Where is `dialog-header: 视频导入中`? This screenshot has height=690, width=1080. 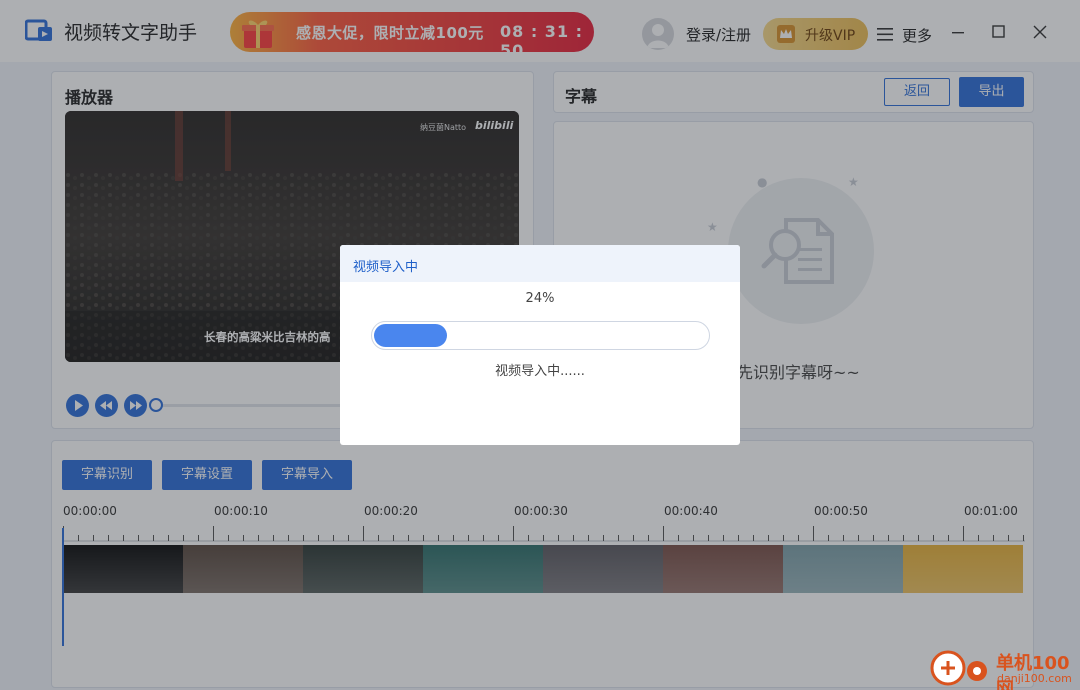 dialog-header: 视频导入中 is located at coordinates (540, 263).